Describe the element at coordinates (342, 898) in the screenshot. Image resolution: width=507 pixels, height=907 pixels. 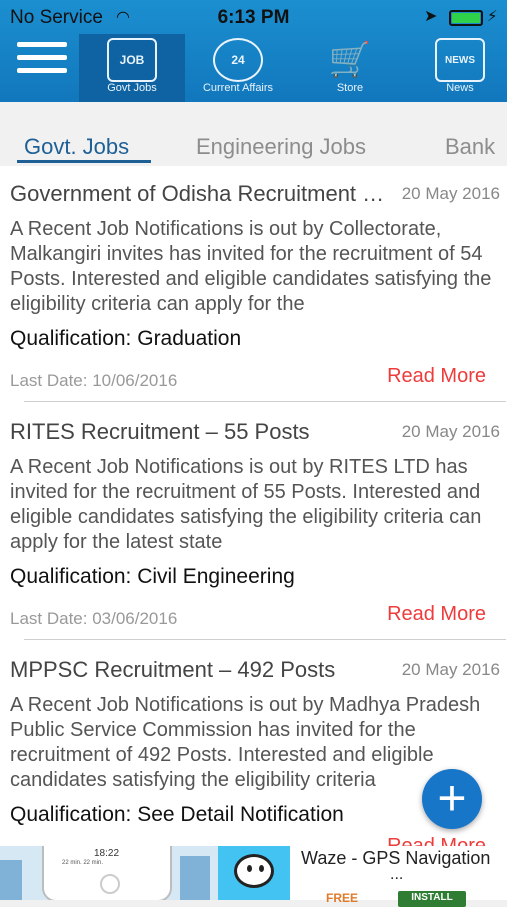
I see `ad-price: FREE` at that location.